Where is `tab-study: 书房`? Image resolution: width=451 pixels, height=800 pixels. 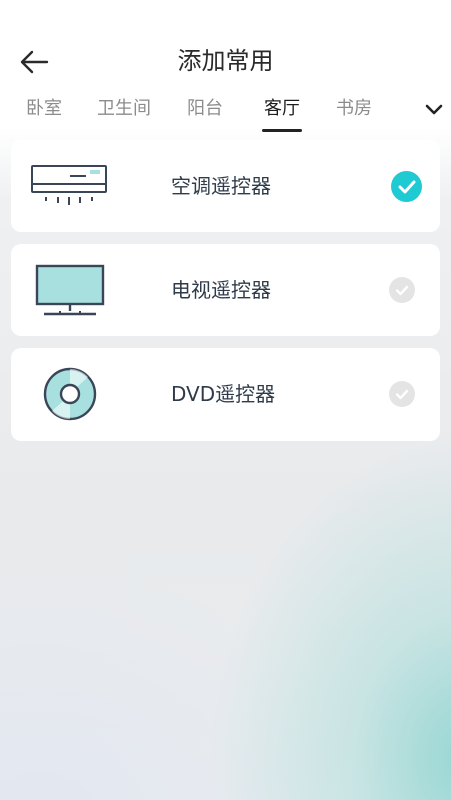 tab-study: 书房 is located at coordinates (354, 109).